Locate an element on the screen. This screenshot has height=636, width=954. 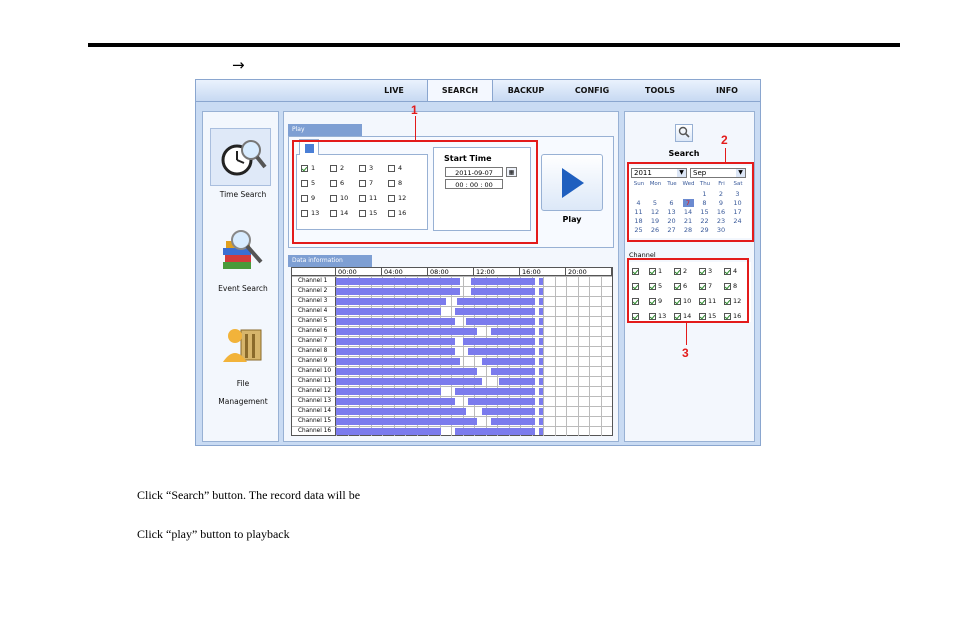
tab-backup: BACKUP is located at coordinates (526, 90).